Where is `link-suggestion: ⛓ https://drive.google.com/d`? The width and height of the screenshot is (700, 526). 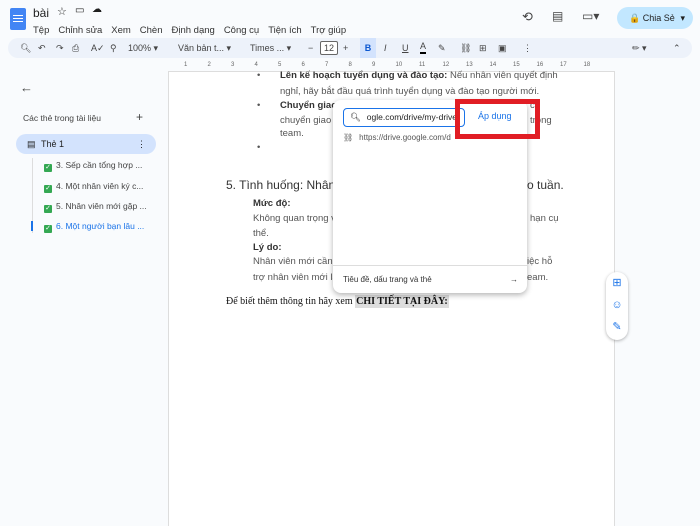
link-suggestion: ⛓ https://drive.google.com/d is located at coordinates (397, 137).